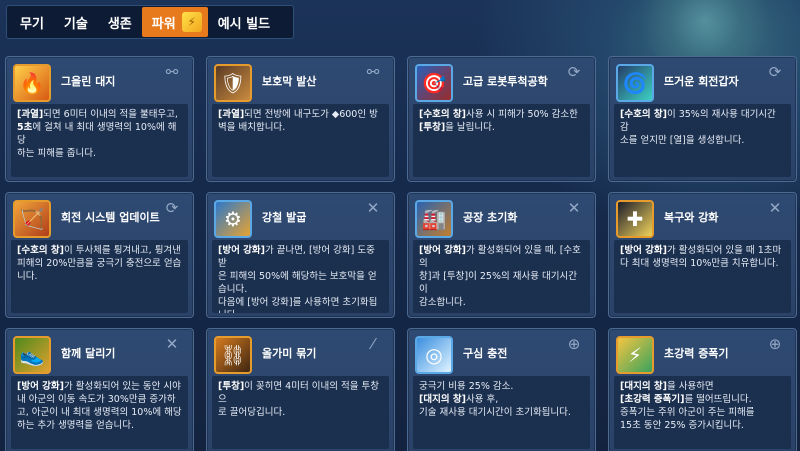  What do you see at coordinates (485, 353) in the screenshot?
I see `skill-name: 구심 충전` at bounding box center [485, 353].